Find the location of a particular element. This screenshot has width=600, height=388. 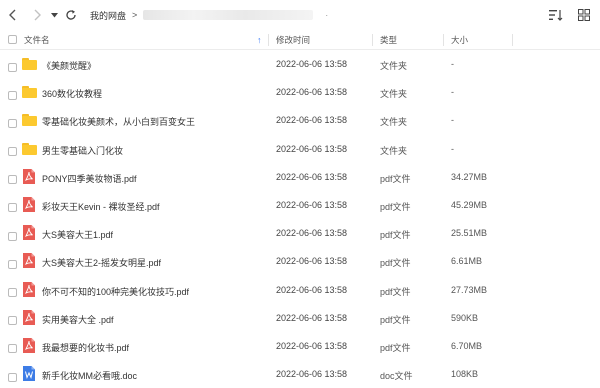

file-name: 新手化妆MM必看哦.doc is located at coordinates (89, 375).